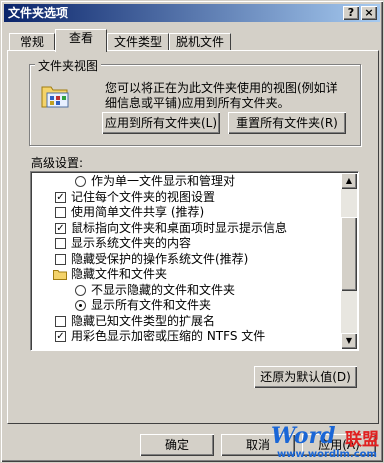 The image size is (384, 463). What do you see at coordinates (369, 13) in the screenshot?
I see `close-button: ×` at bounding box center [369, 13].